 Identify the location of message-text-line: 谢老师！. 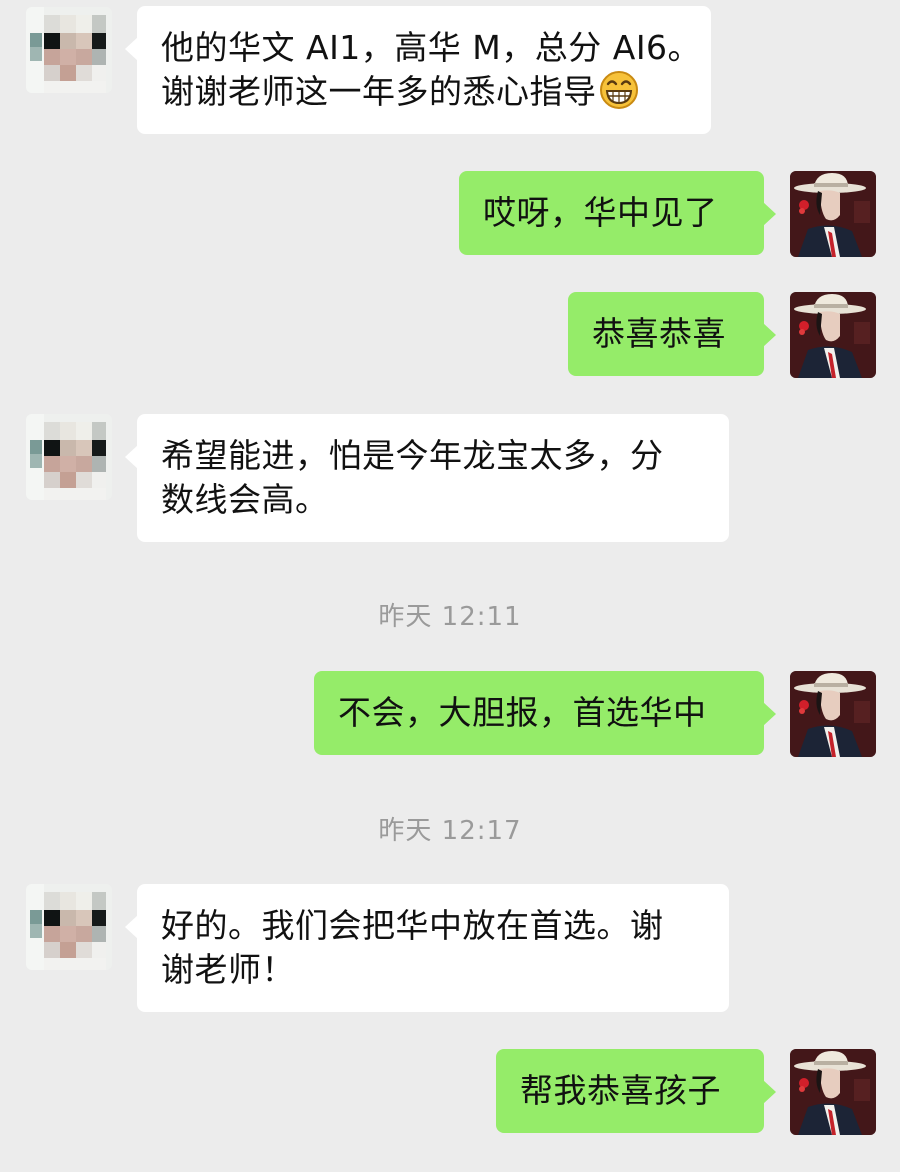
(228, 969).